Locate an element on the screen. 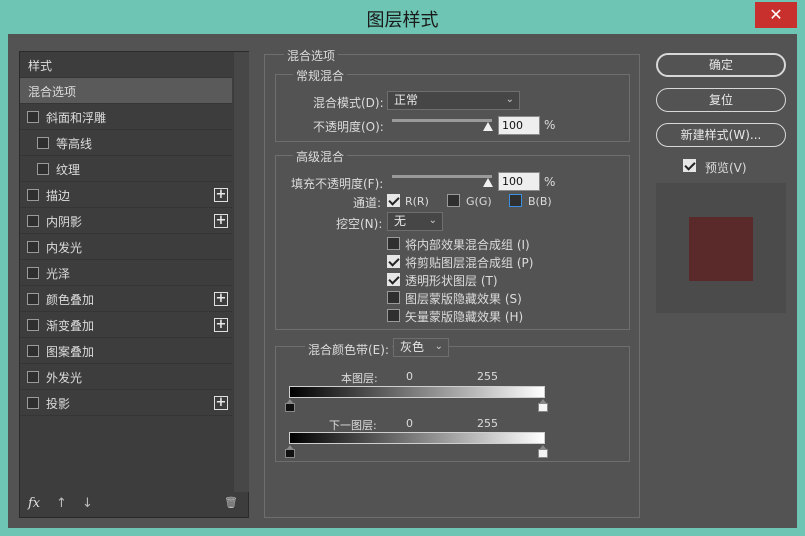 The height and width of the screenshot is (536, 805). fill-opacity-input: 100 is located at coordinates (519, 181).